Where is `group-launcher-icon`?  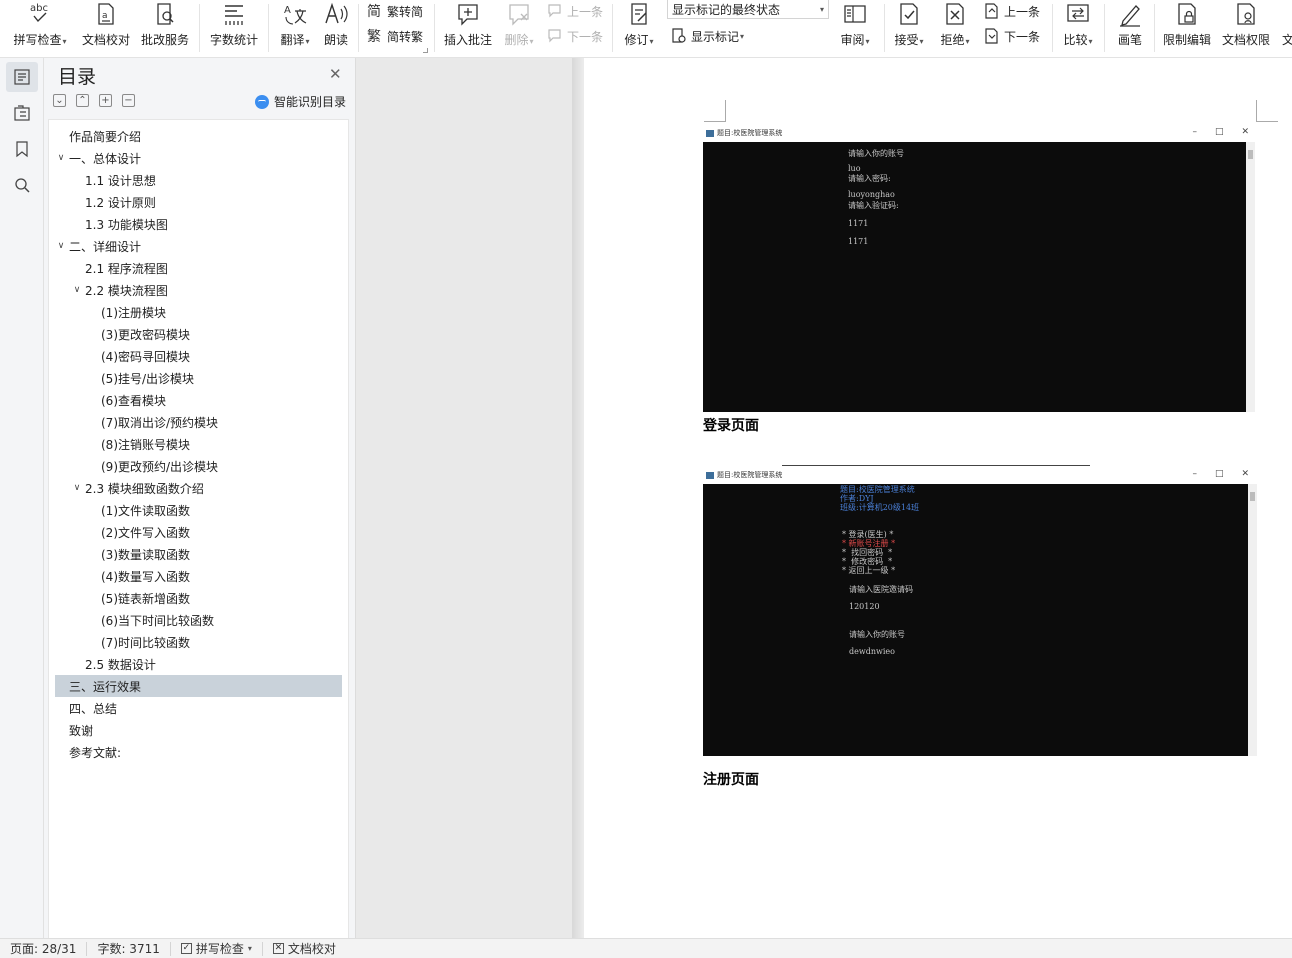 group-launcher-icon is located at coordinates (425, 50).